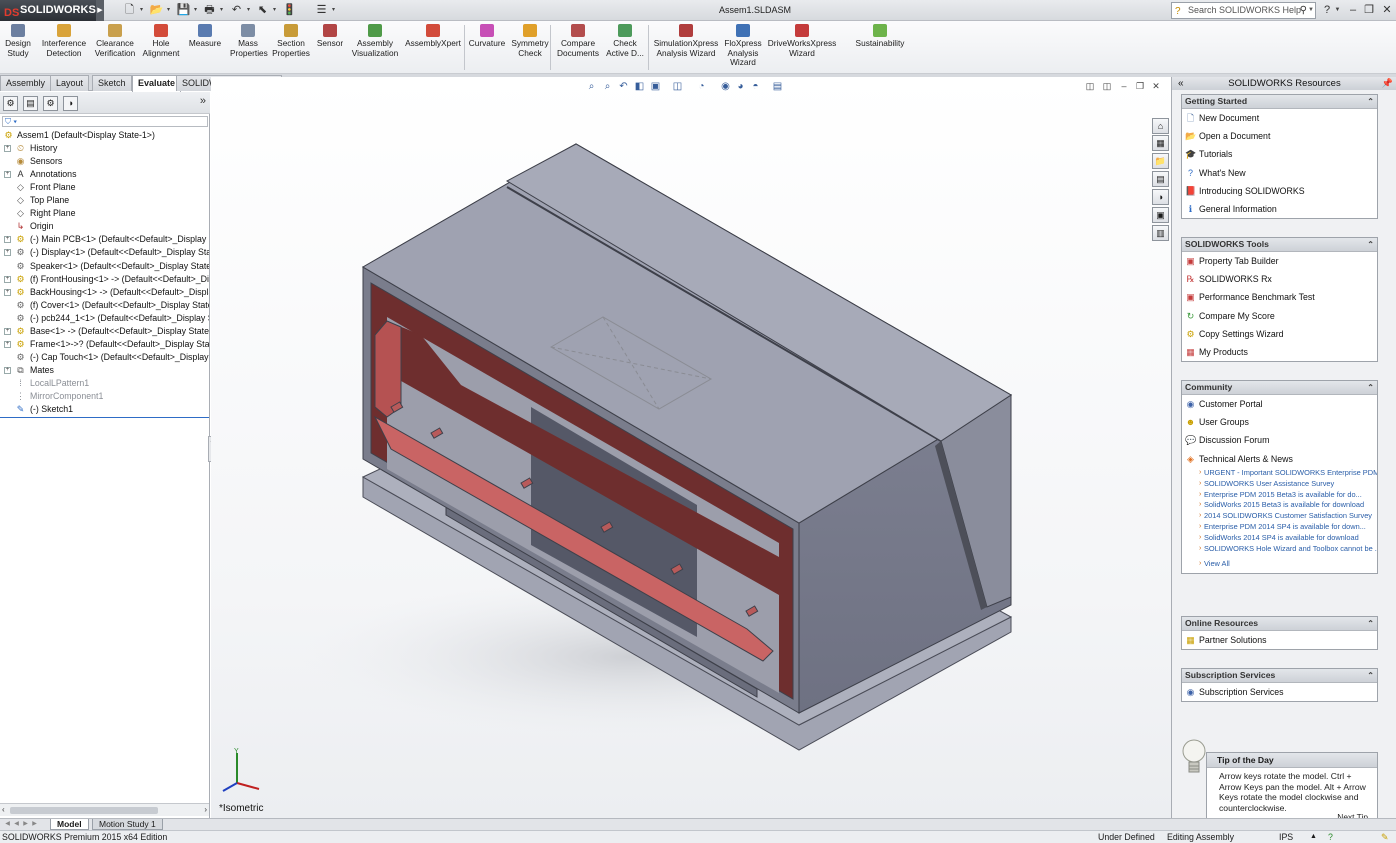 The height and width of the screenshot is (843, 1396). I want to click on tree-node: ◇ Top Plane, so click(104, 200).